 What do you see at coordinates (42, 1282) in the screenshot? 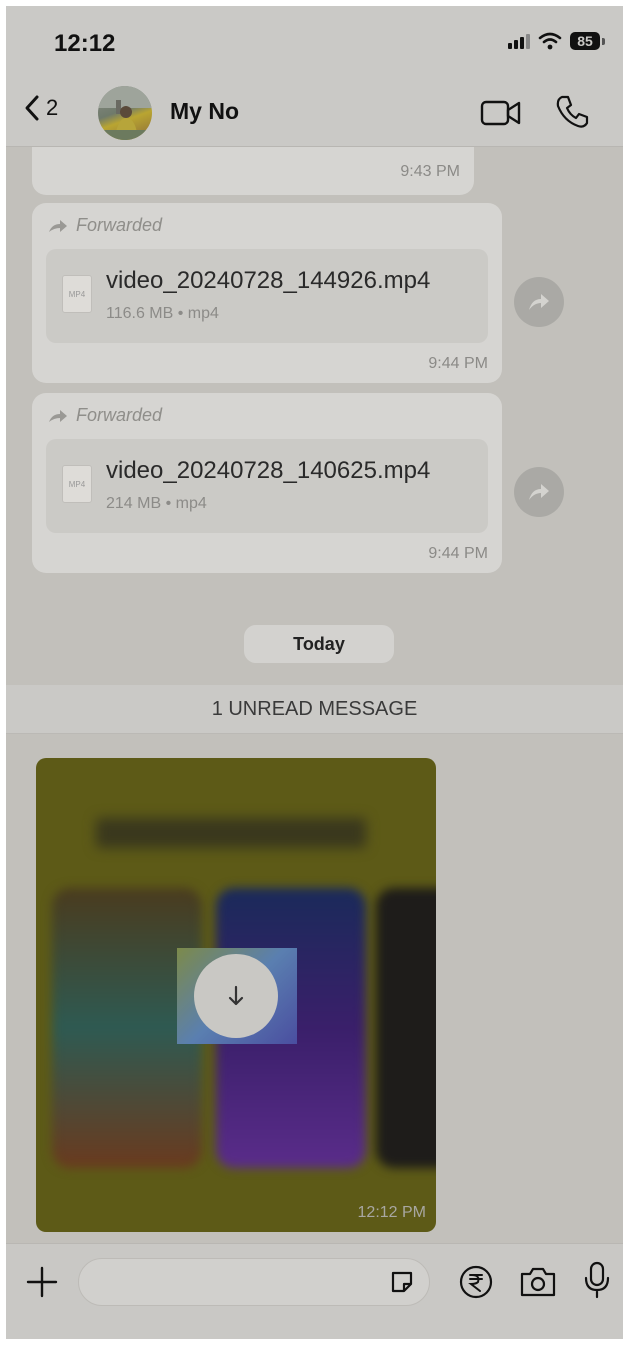
I see `plus-icon` at bounding box center [42, 1282].